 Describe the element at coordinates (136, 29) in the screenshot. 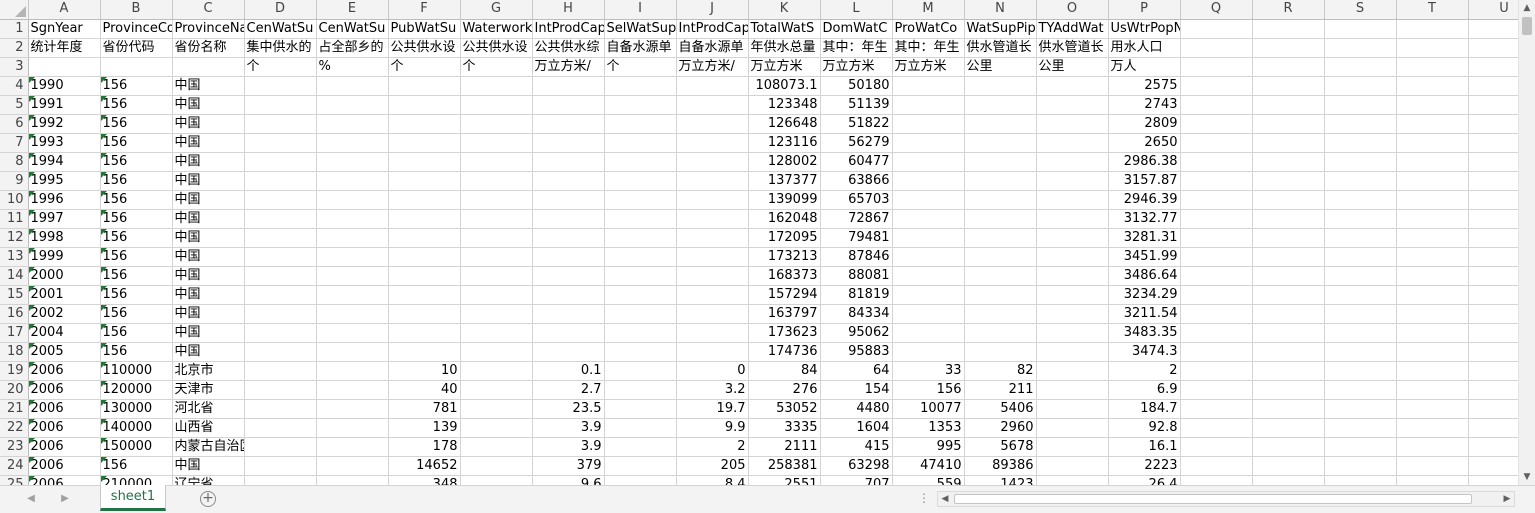

I see `cell: ProvinceCo` at that location.